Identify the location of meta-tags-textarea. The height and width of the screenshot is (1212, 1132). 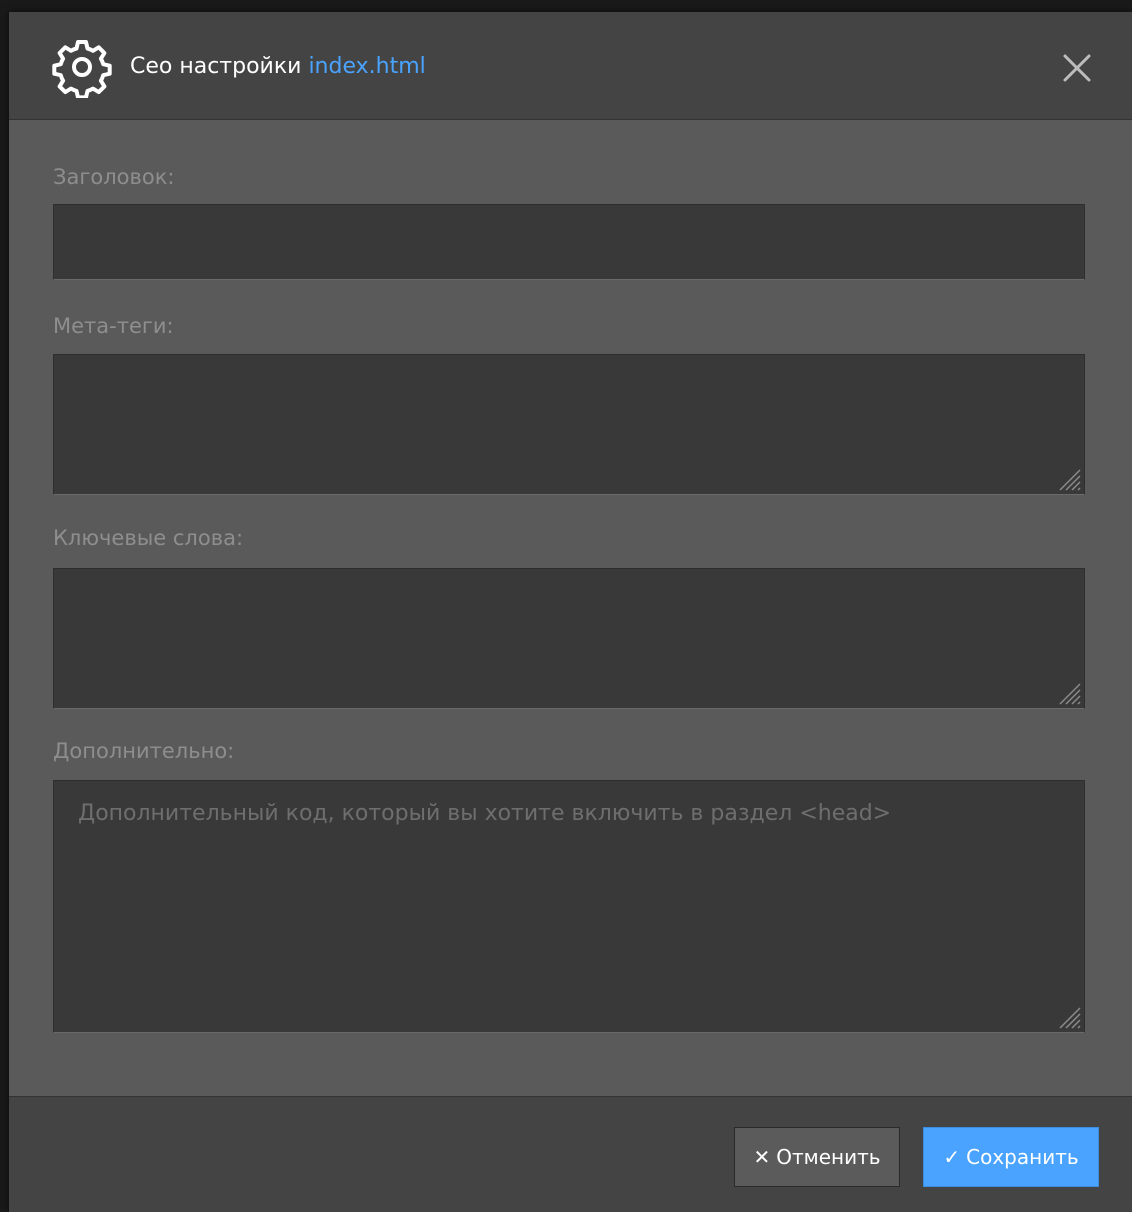
(569, 424).